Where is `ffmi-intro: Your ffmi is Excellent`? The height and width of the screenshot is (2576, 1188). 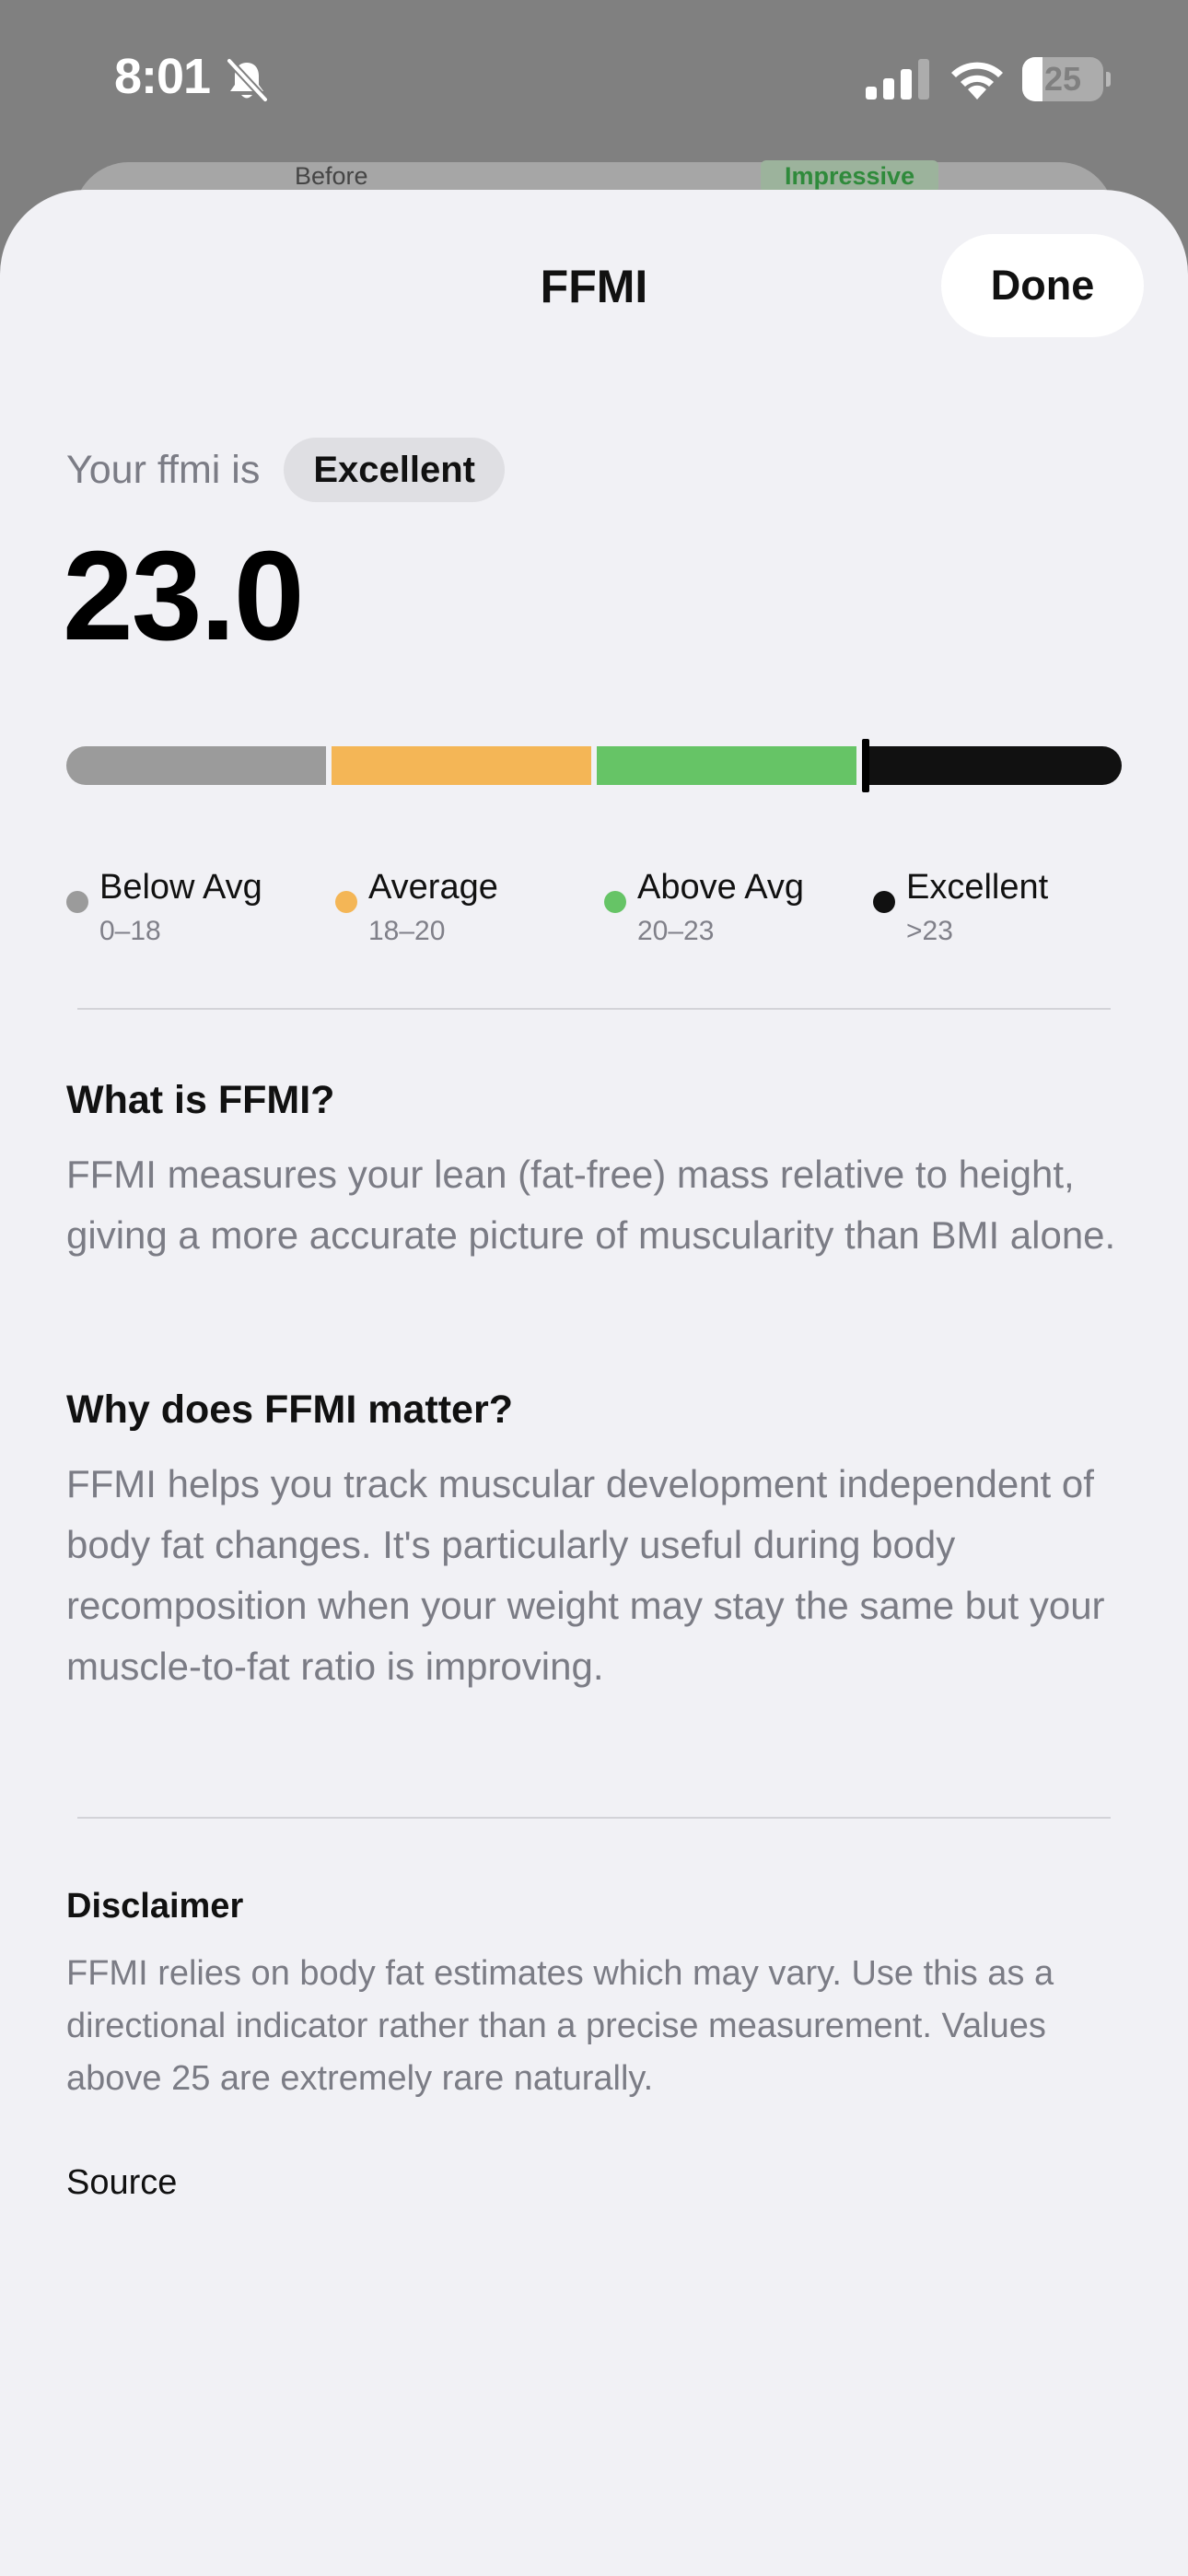 ffmi-intro: Your ffmi is Excellent is located at coordinates (285, 470).